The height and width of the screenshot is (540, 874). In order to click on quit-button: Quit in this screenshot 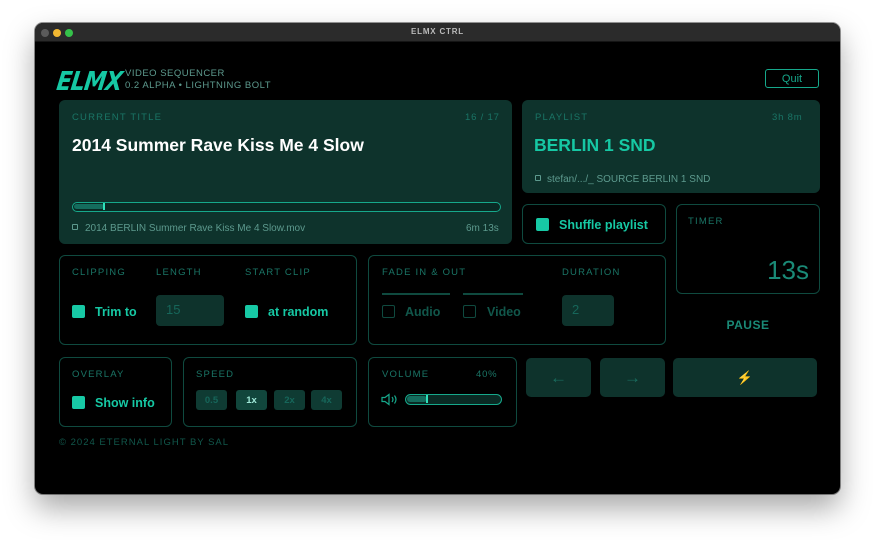, I will do `click(792, 78)`.